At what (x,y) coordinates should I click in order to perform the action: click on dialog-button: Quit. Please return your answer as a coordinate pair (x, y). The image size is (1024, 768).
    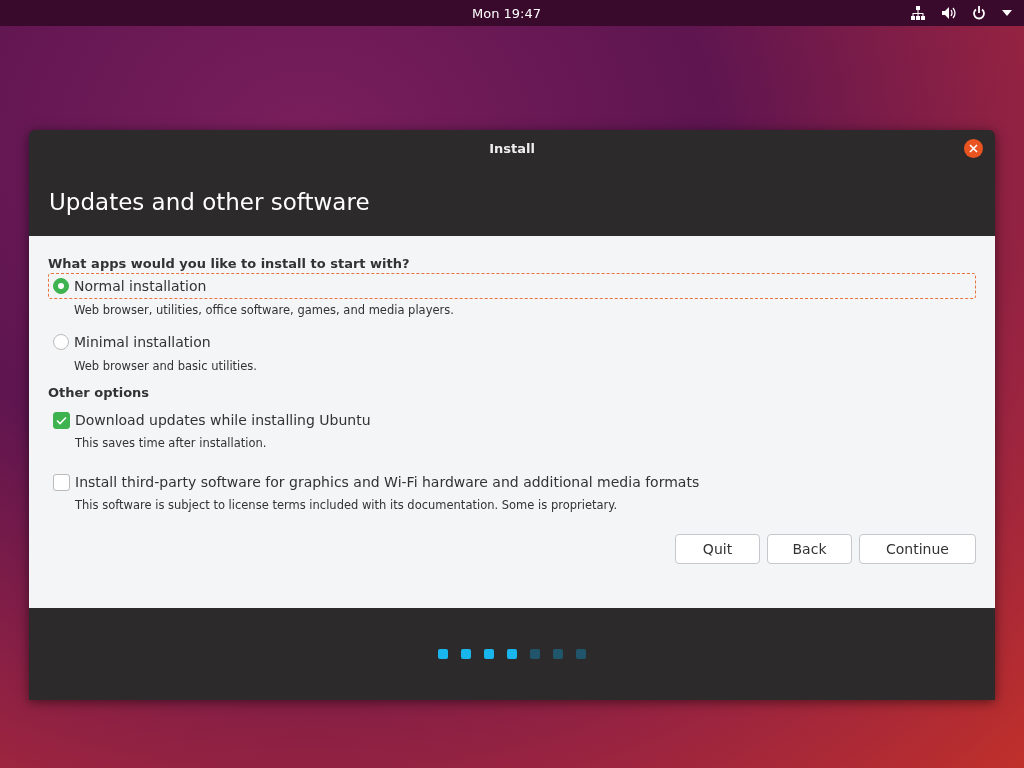
    Looking at the image, I should click on (717, 549).